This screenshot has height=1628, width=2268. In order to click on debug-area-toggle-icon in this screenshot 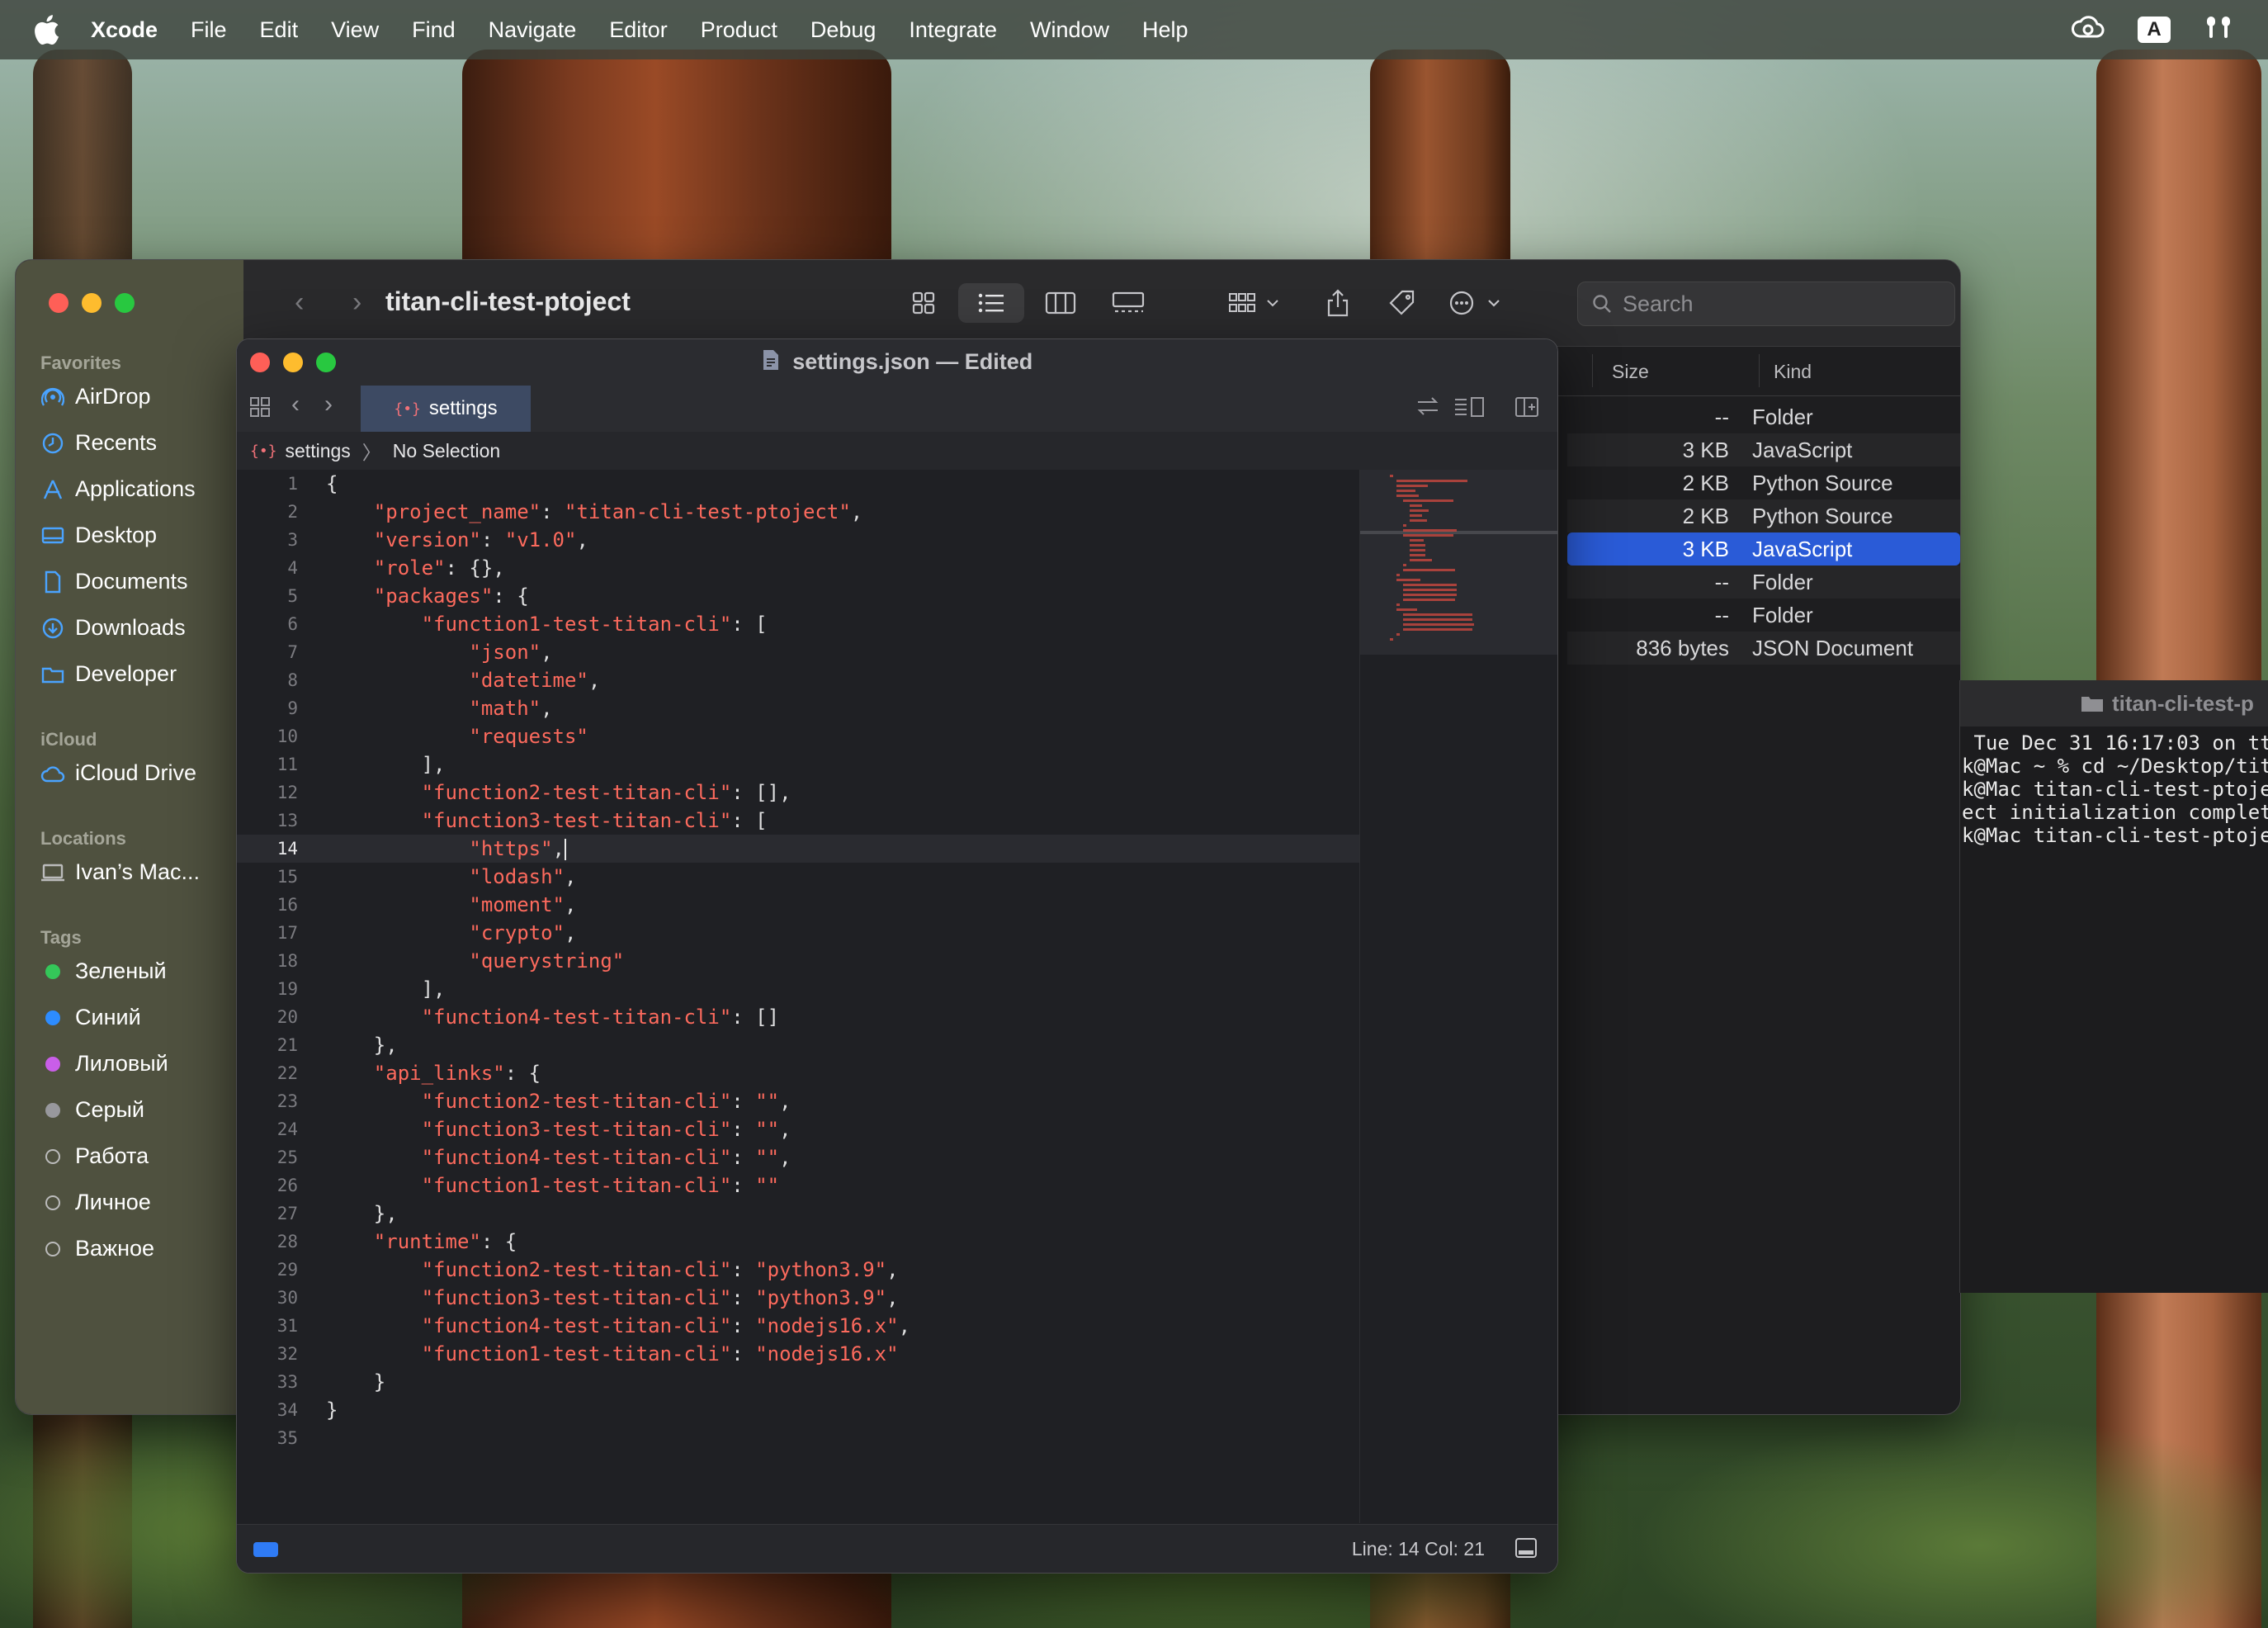, I will do `click(265, 1550)`.